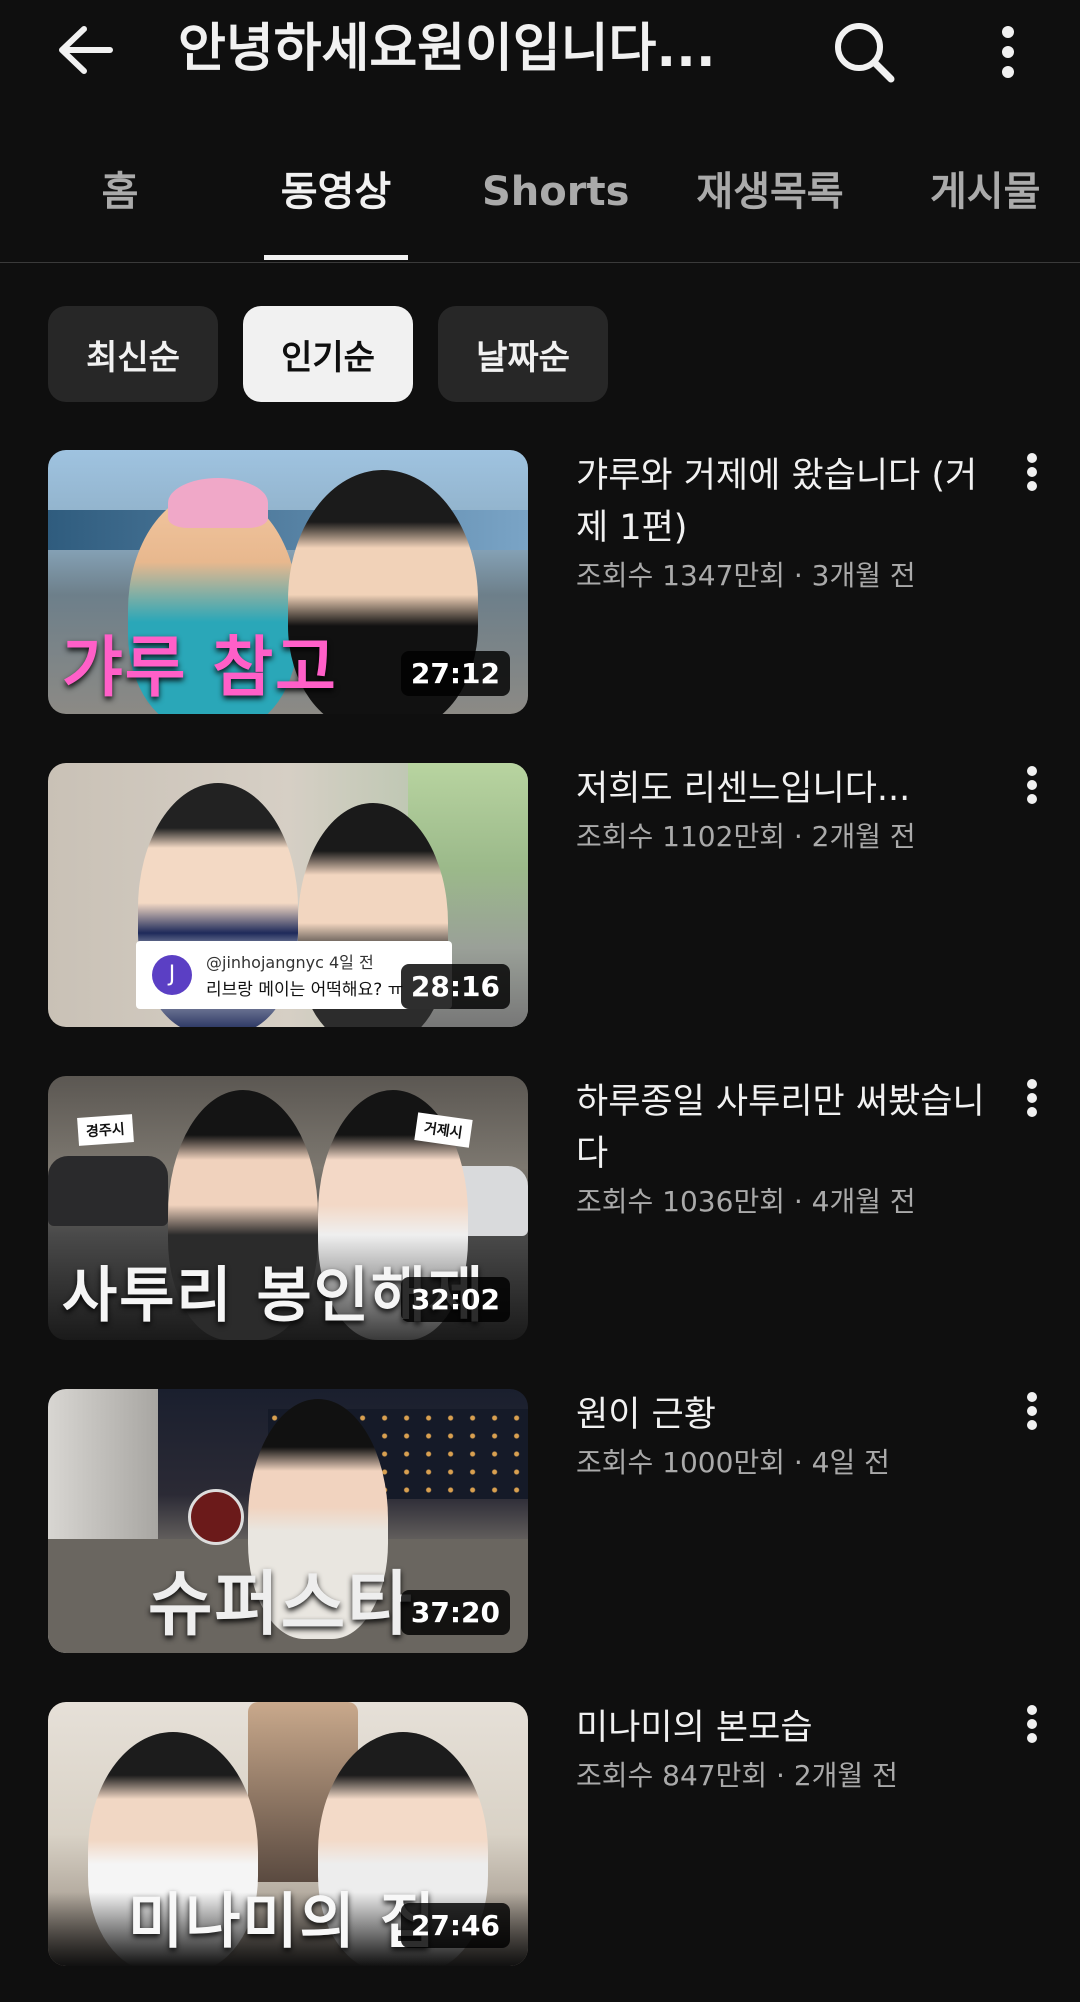  I want to click on video-stats: 조회수 1036만회 · 4개월 전, so click(746, 1201).